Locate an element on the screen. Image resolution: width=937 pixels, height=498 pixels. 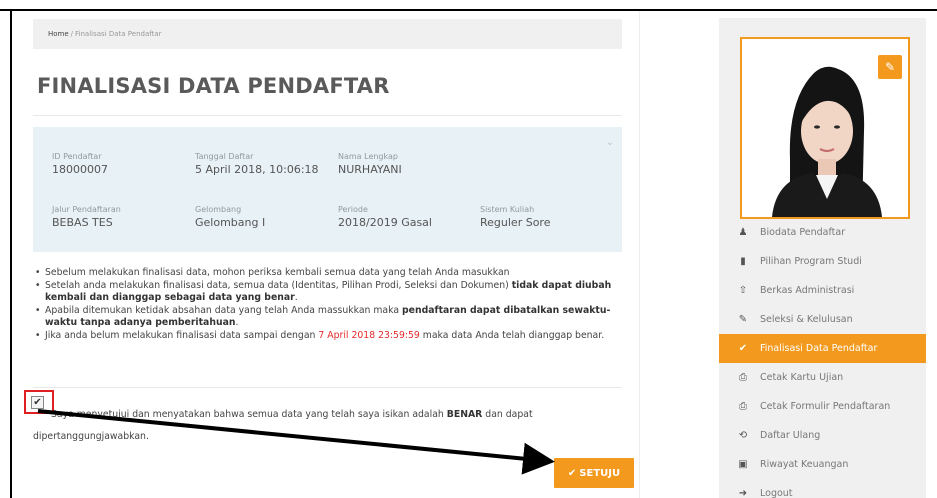
info-periode-value: 2018/2019 Gasal is located at coordinates (385, 222).